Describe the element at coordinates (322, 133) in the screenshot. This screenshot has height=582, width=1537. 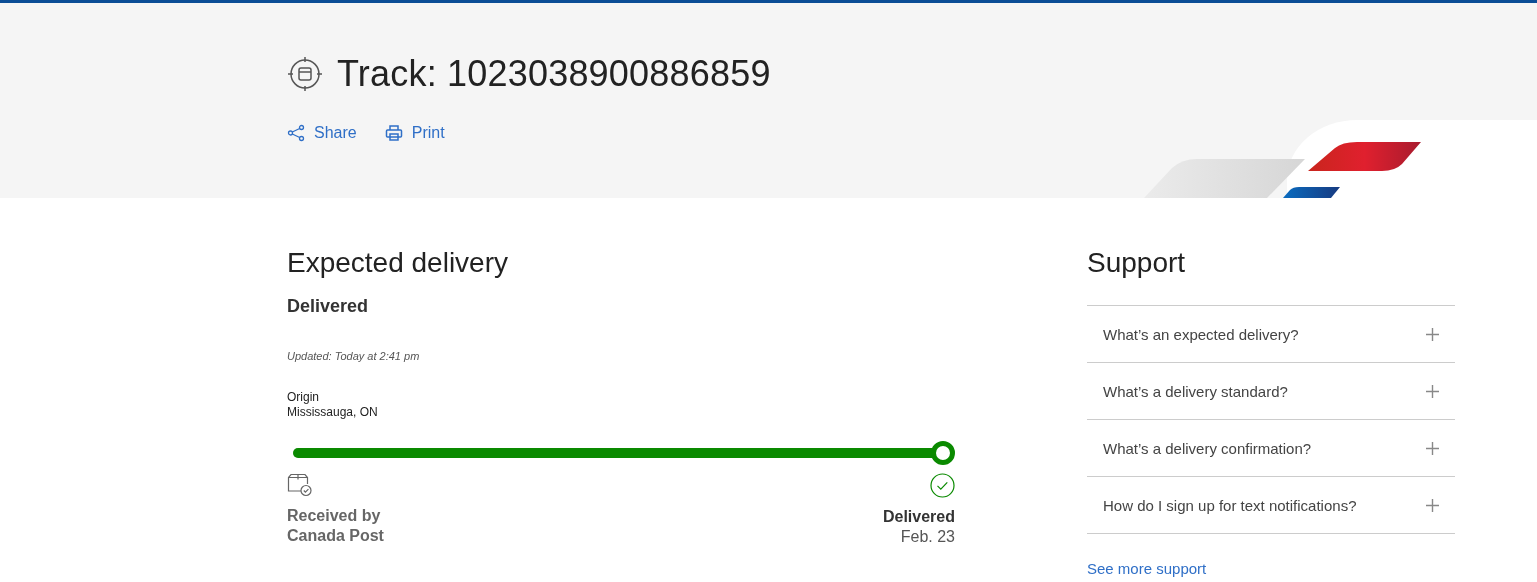
I see `share-link: Share` at that location.